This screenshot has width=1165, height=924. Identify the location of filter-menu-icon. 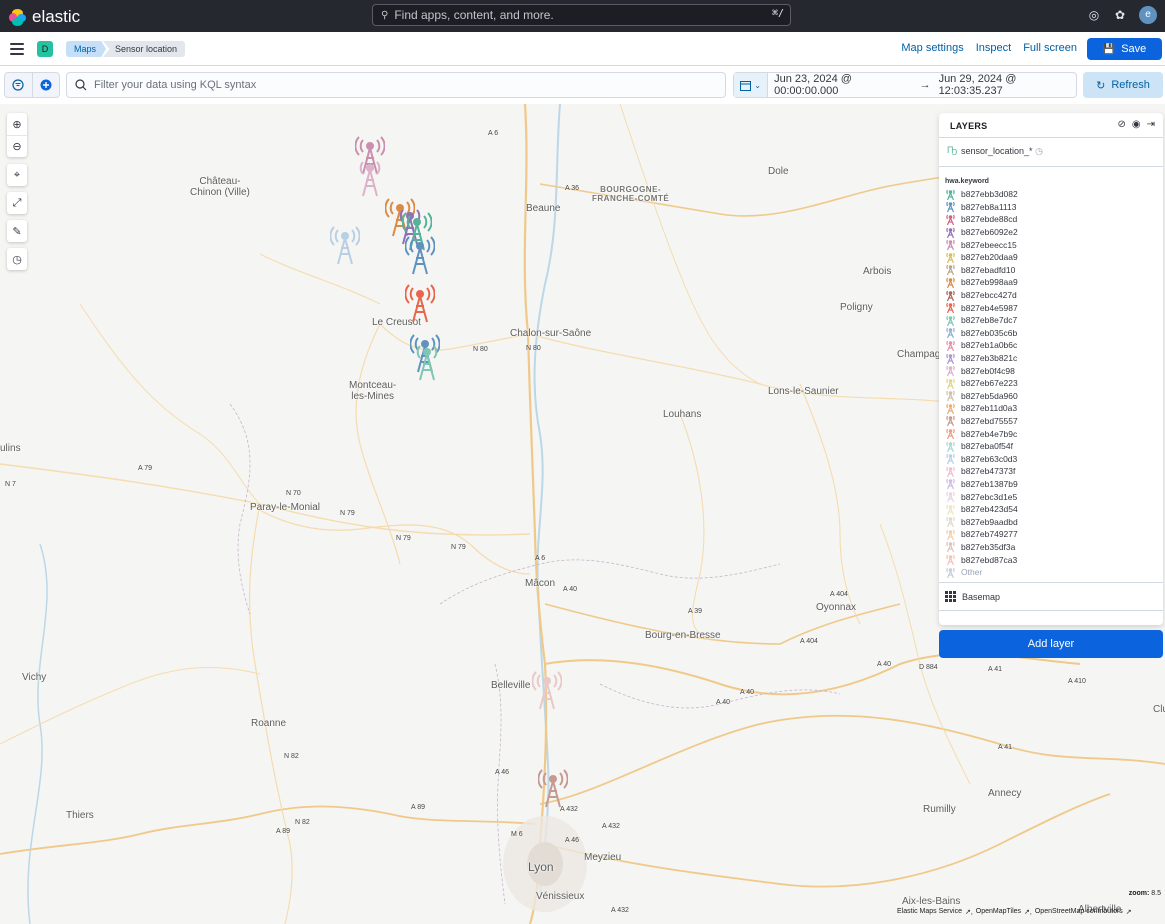
(18, 85).